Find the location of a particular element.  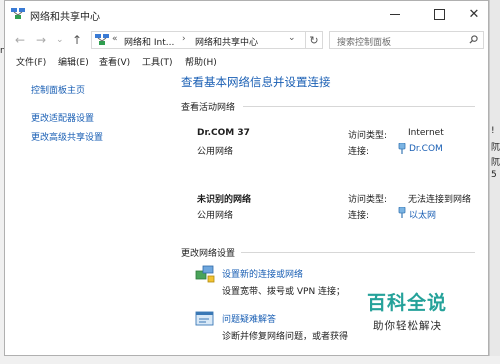

title-bar: 网络和共享中心 ✕ is located at coordinates (246, 14).